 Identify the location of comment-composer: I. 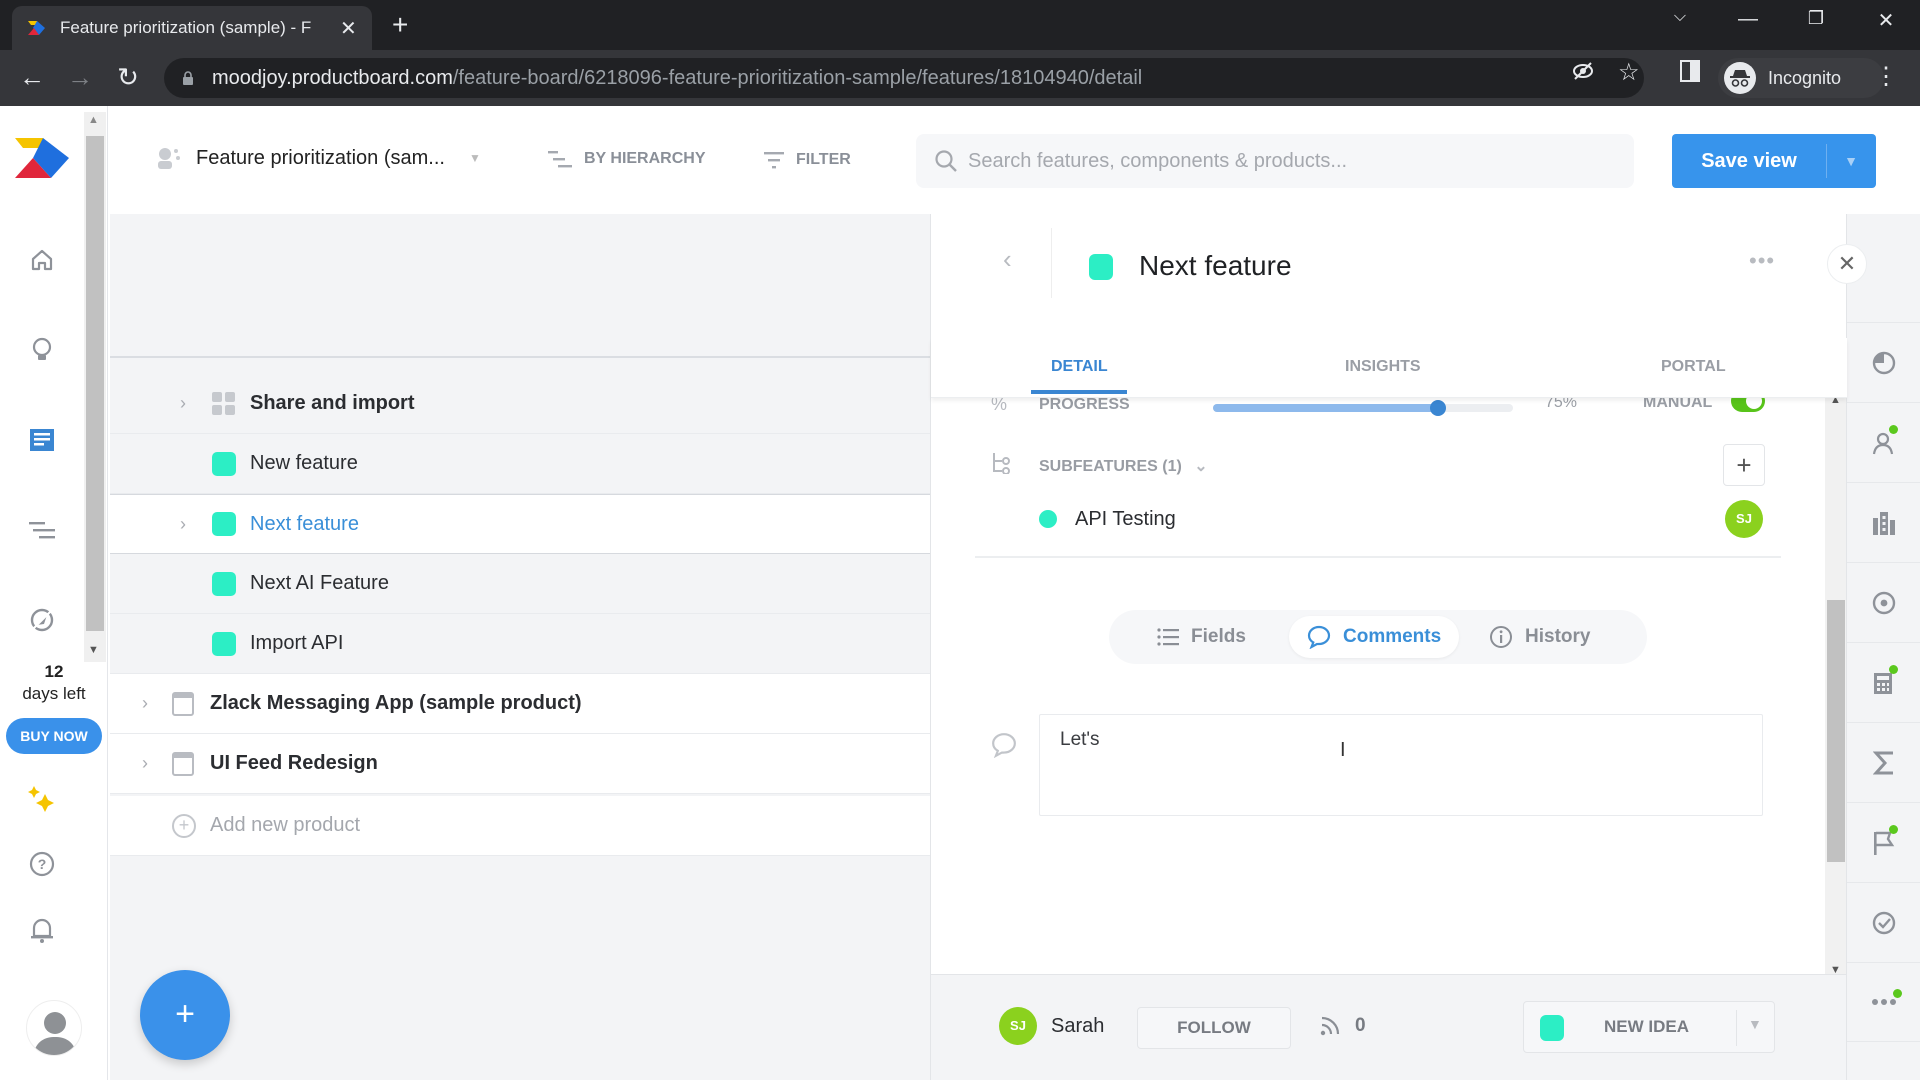
(1401, 765).